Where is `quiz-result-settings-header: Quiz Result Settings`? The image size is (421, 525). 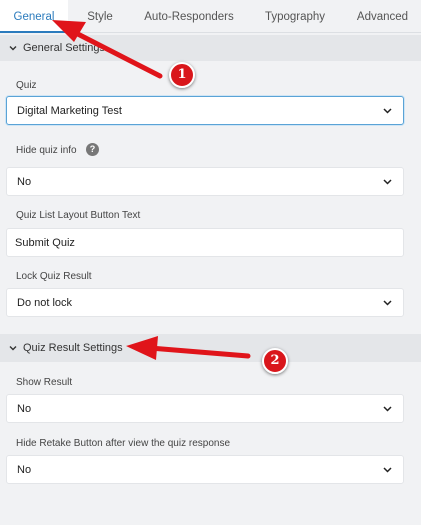 quiz-result-settings-header: Quiz Result Settings is located at coordinates (210, 348).